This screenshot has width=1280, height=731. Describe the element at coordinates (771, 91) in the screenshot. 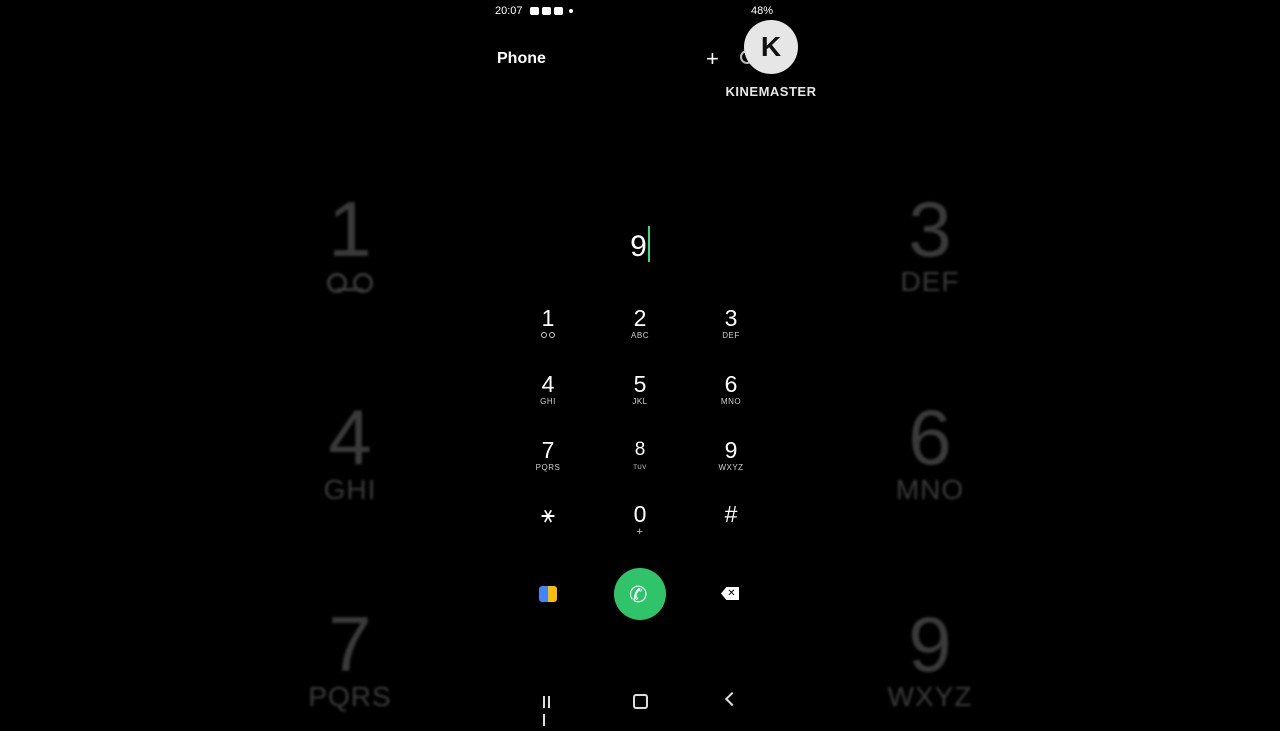

I see `kinemaster-text: KINEMASTER` at that location.